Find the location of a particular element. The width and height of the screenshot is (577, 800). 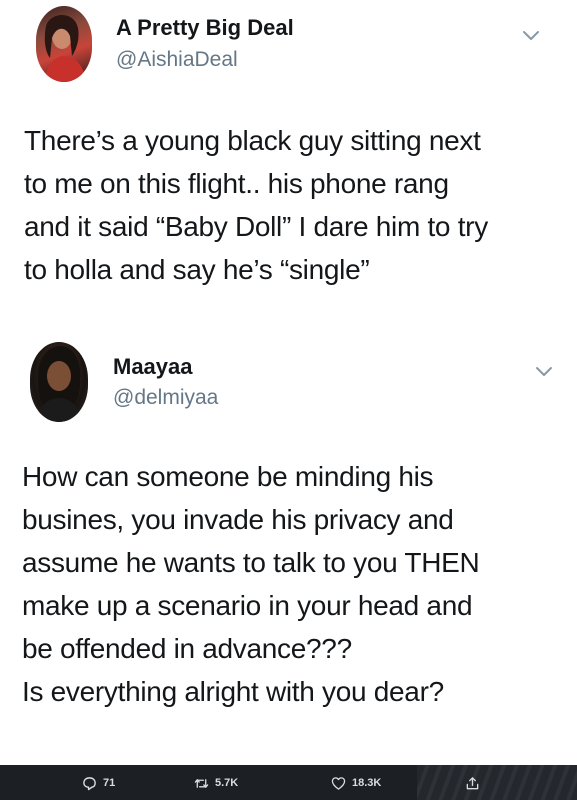

background-texture is located at coordinates (497, 782).